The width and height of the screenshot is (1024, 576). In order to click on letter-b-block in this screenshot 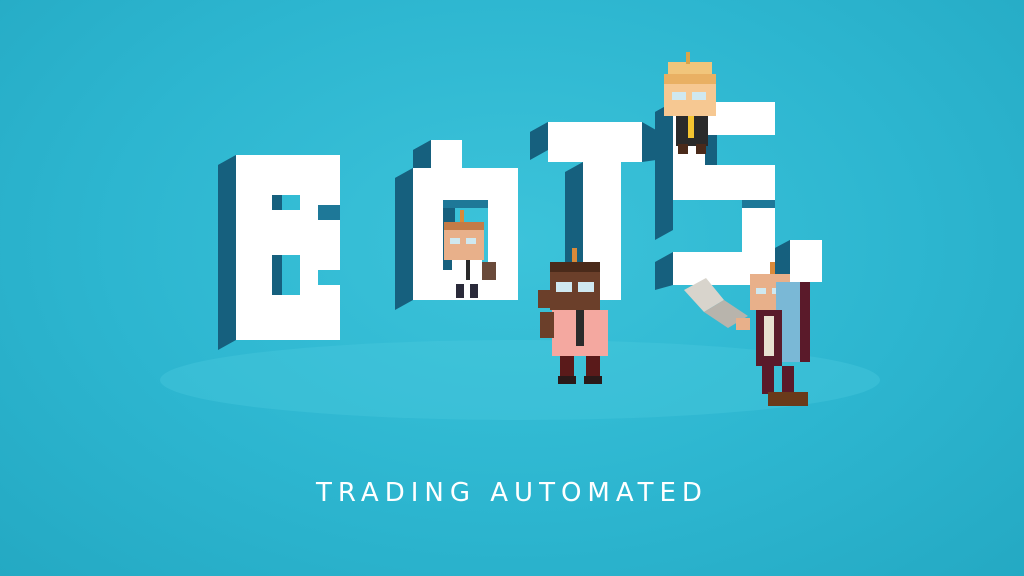, I will do `click(279, 252)`.